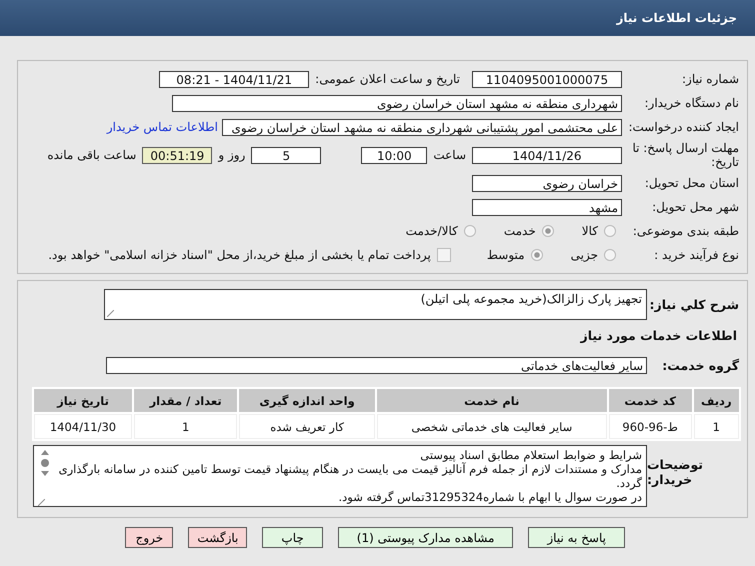 This screenshot has height=566, width=755. What do you see at coordinates (700, 365) in the screenshot?
I see `field-label: گروه خدمت:` at bounding box center [700, 365].